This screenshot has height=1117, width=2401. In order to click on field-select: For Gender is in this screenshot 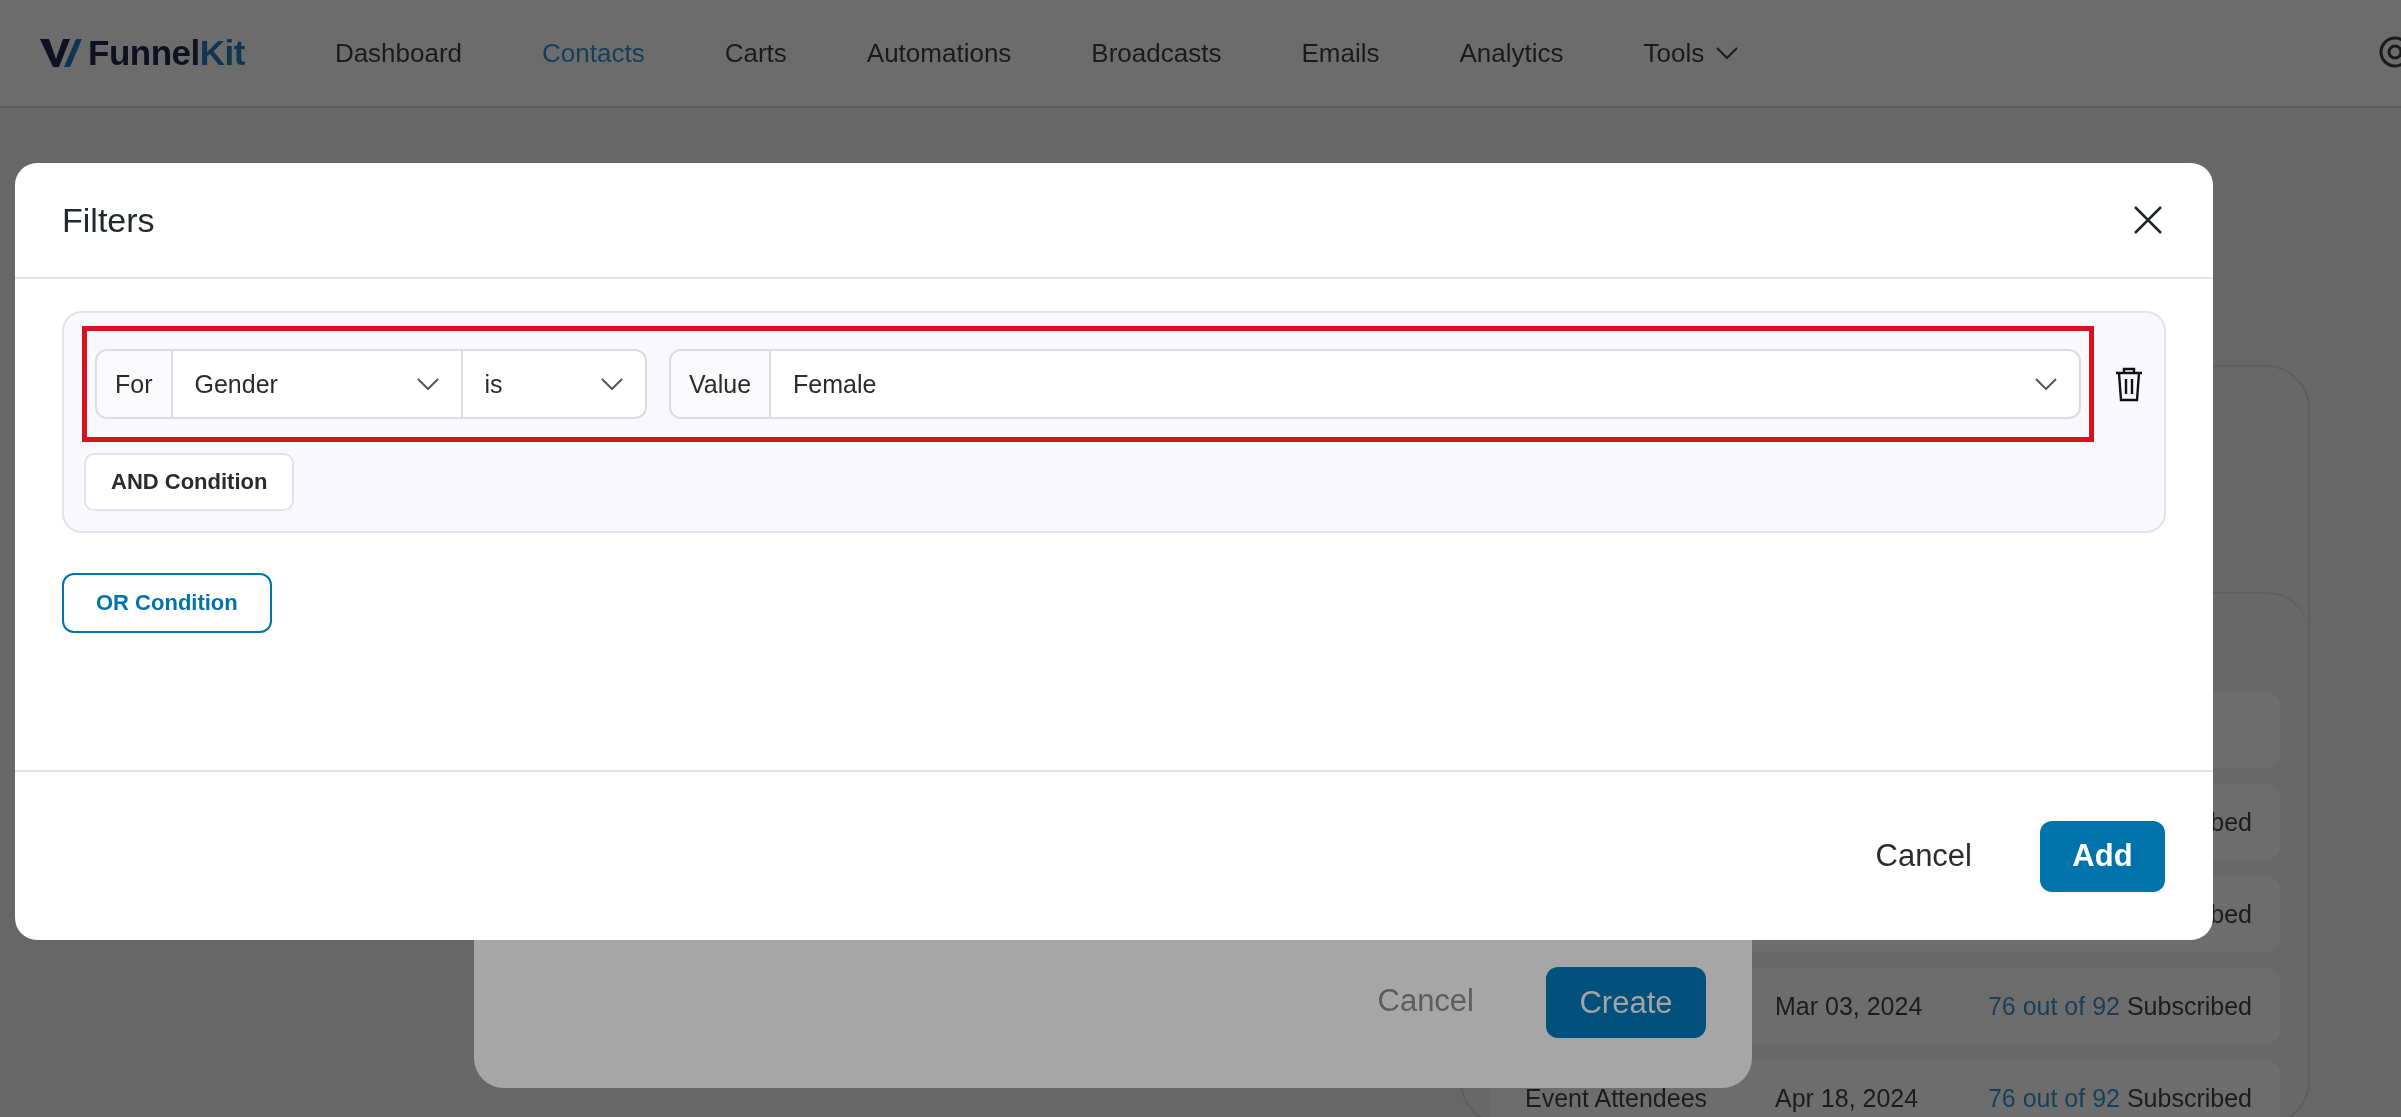, I will do `click(371, 384)`.